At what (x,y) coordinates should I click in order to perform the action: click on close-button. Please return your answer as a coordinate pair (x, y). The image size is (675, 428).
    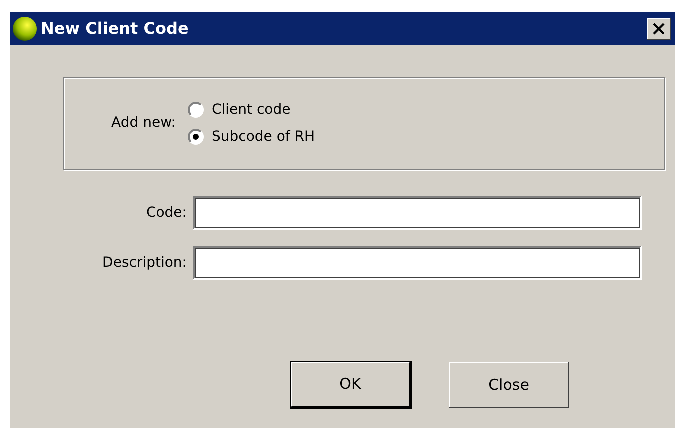
    Looking at the image, I should click on (659, 29).